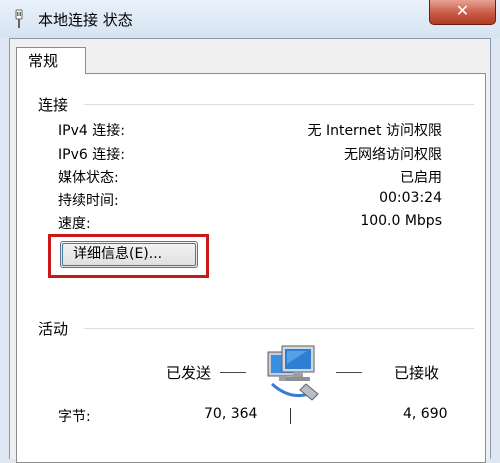 The height and width of the screenshot is (463, 500). Describe the element at coordinates (279, 328) in the screenshot. I see `activity-group-divider` at that location.